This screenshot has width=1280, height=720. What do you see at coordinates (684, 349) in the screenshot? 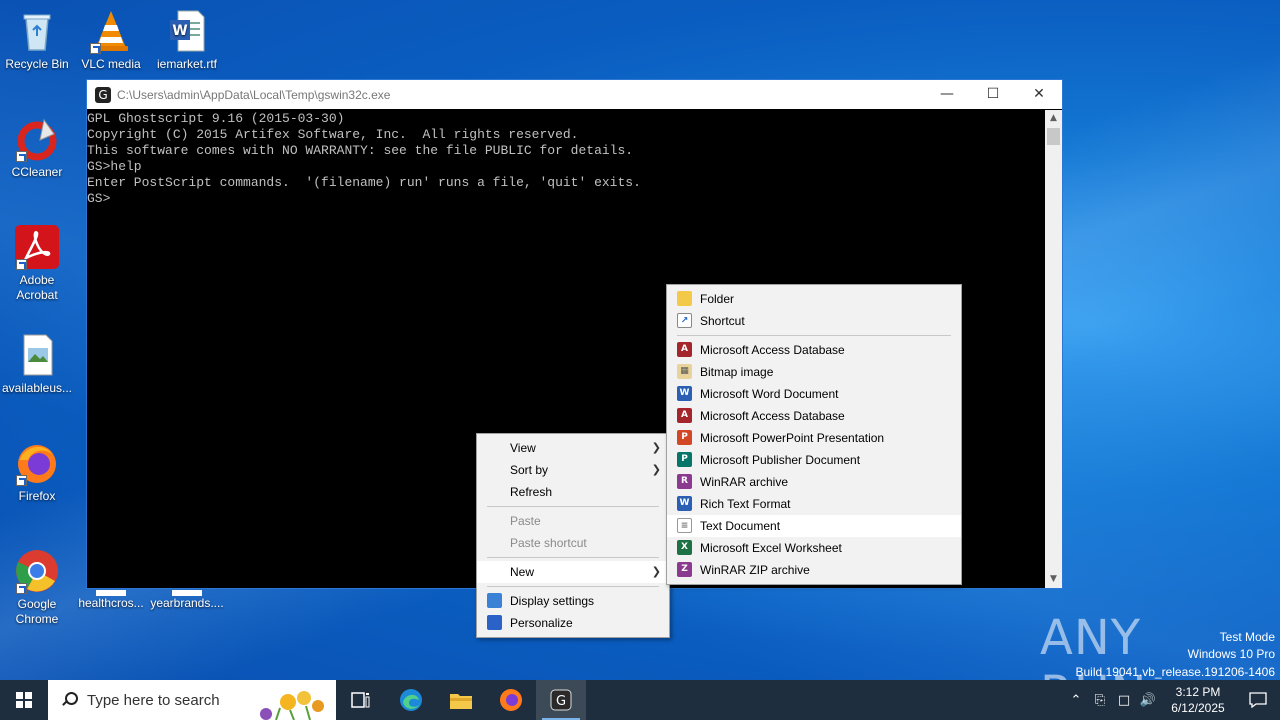
I see `access-icon: A` at bounding box center [684, 349].